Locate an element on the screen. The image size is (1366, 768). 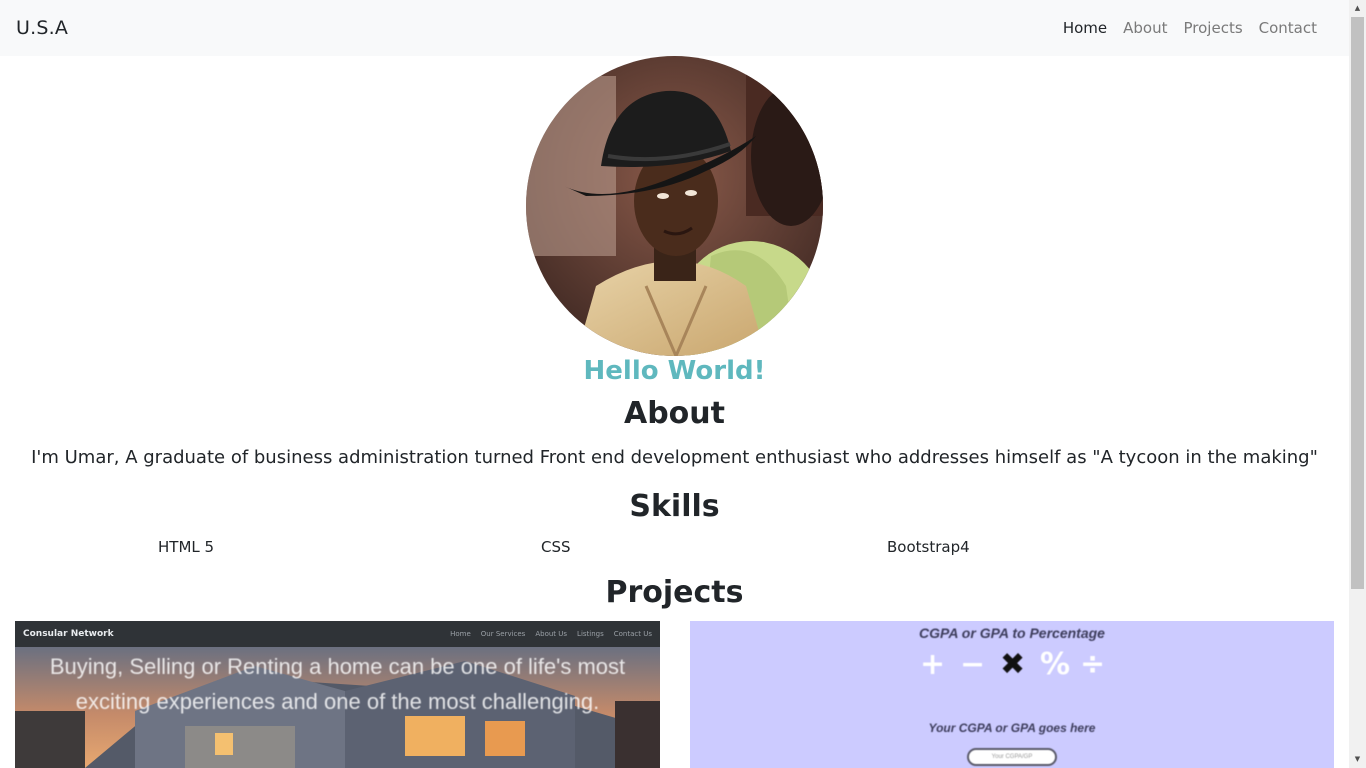
calculator-subtitle: Your CGPA or GPA goes here is located at coordinates (1012, 728).